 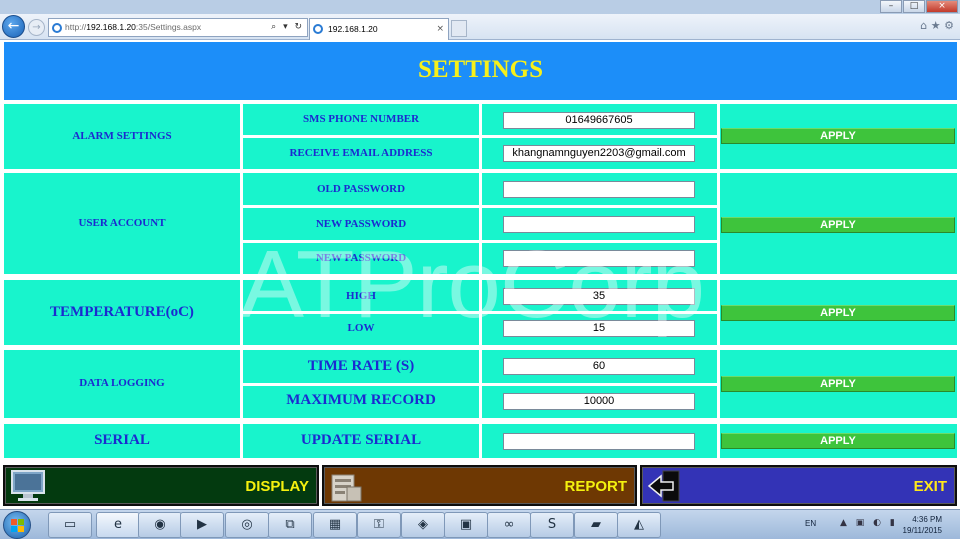 I want to click on media-player-taskbar-icon: ▶, so click(x=202, y=525).